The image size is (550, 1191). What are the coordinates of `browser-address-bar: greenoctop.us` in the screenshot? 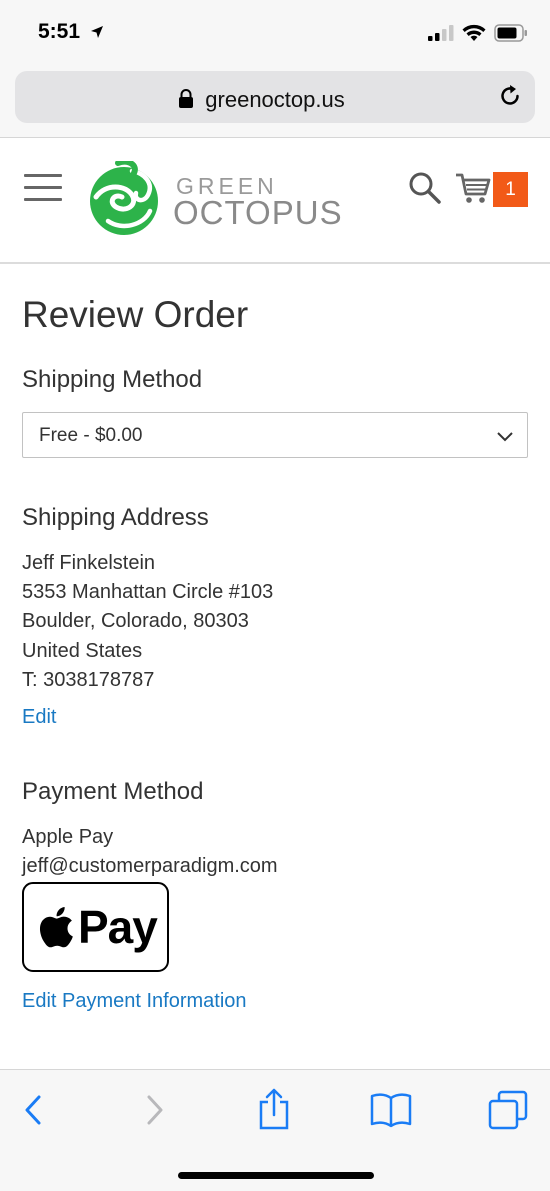 It's located at (275, 102).